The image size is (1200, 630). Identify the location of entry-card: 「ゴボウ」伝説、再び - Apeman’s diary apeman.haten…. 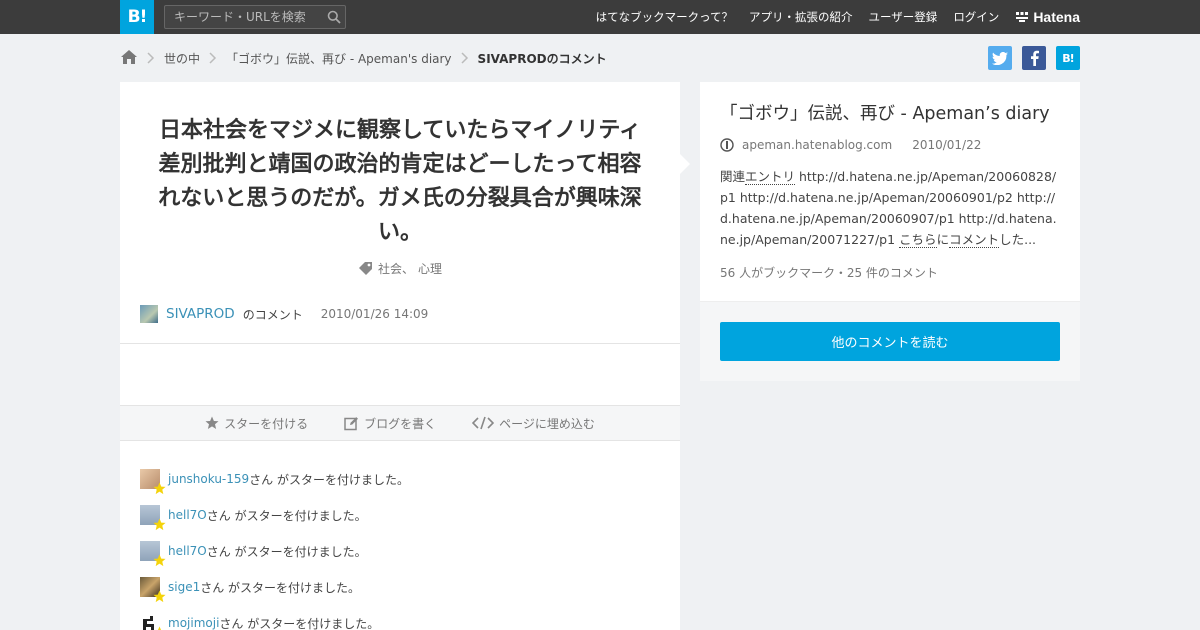
(890, 191).